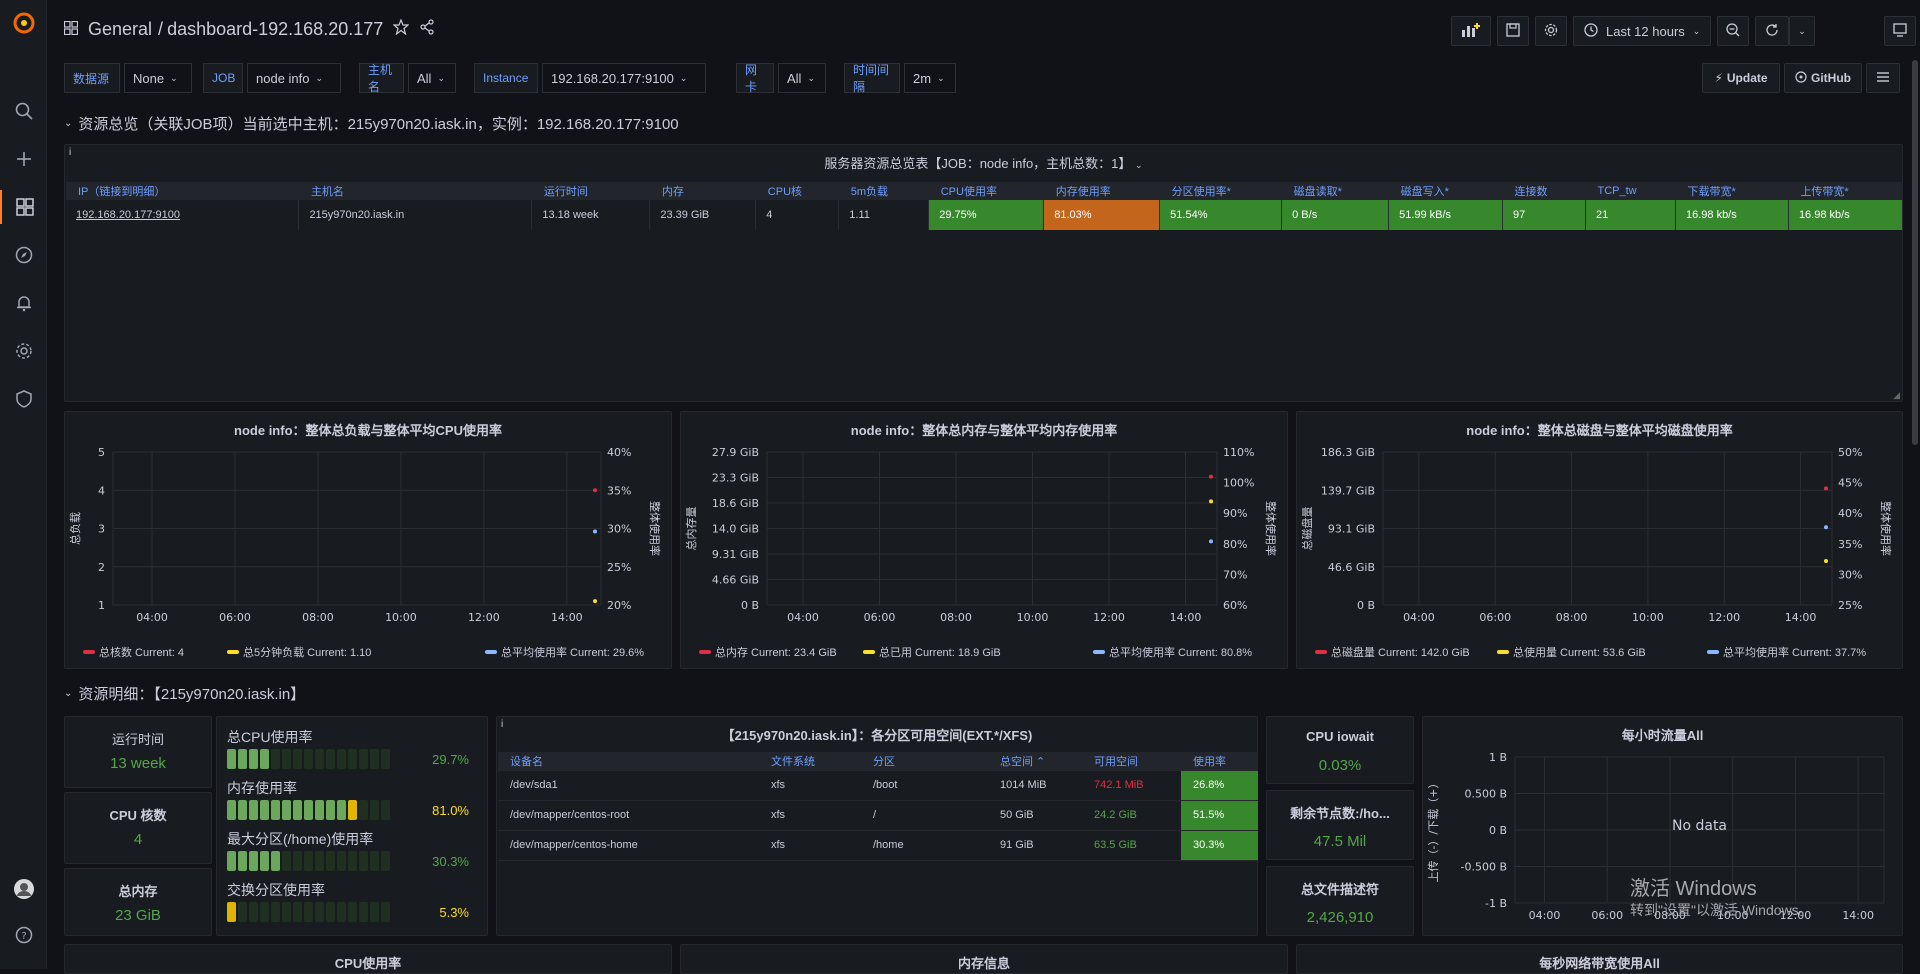 The image size is (1920, 974). I want to click on variable-select-nic: All⌄, so click(802, 78).